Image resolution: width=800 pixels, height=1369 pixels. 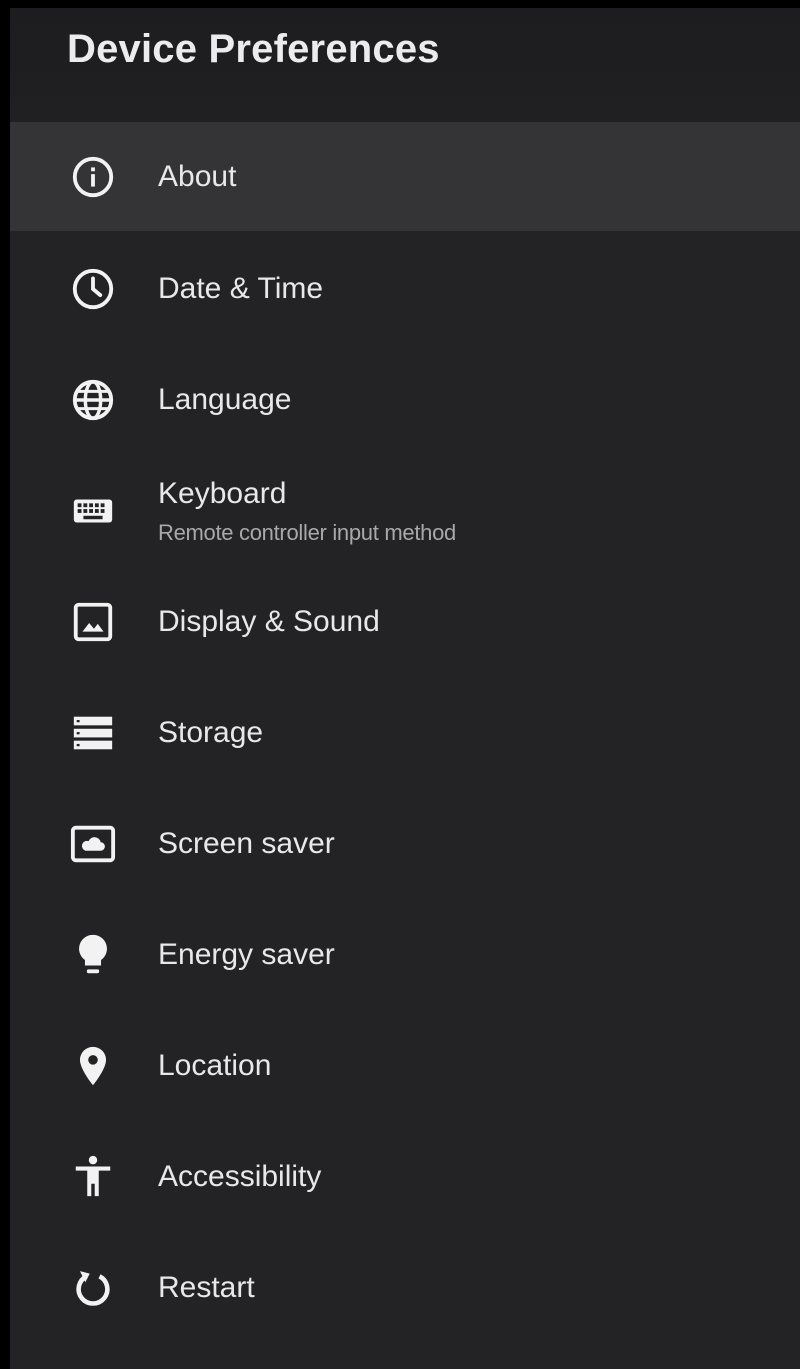 What do you see at coordinates (93, 177) in the screenshot?
I see `info-icon` at bounding box center [93, 177].